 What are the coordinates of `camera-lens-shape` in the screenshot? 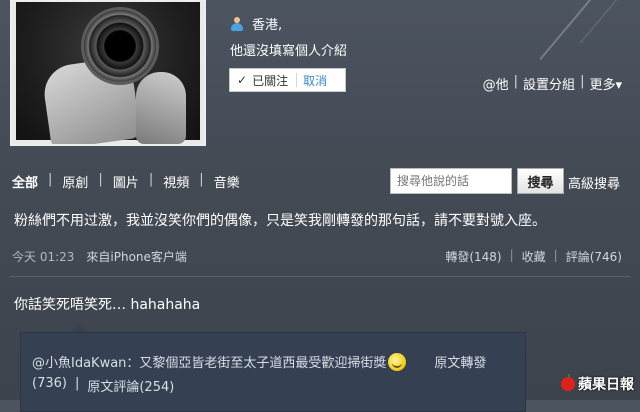 It's located at (120, 46).